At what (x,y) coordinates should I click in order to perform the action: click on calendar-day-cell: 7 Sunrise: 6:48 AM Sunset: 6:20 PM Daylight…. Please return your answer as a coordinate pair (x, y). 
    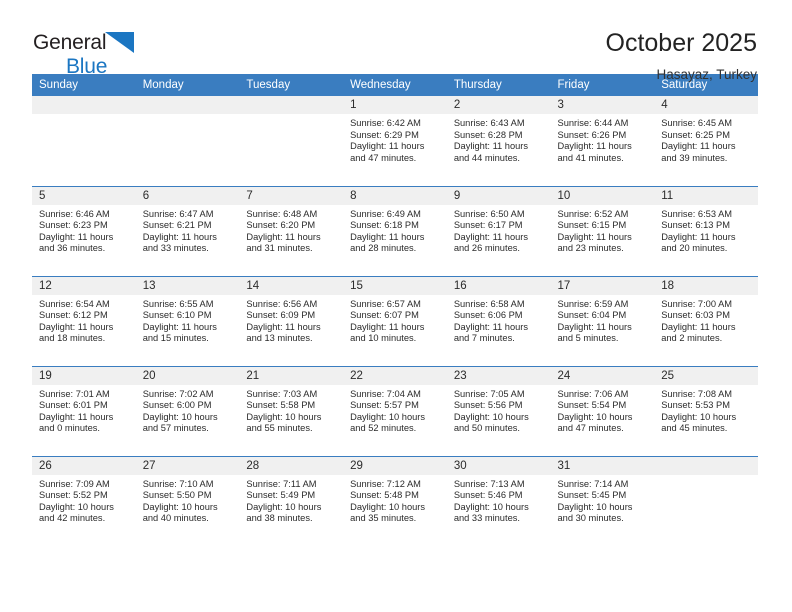
    Looking at the image, I should click on (291, 230).